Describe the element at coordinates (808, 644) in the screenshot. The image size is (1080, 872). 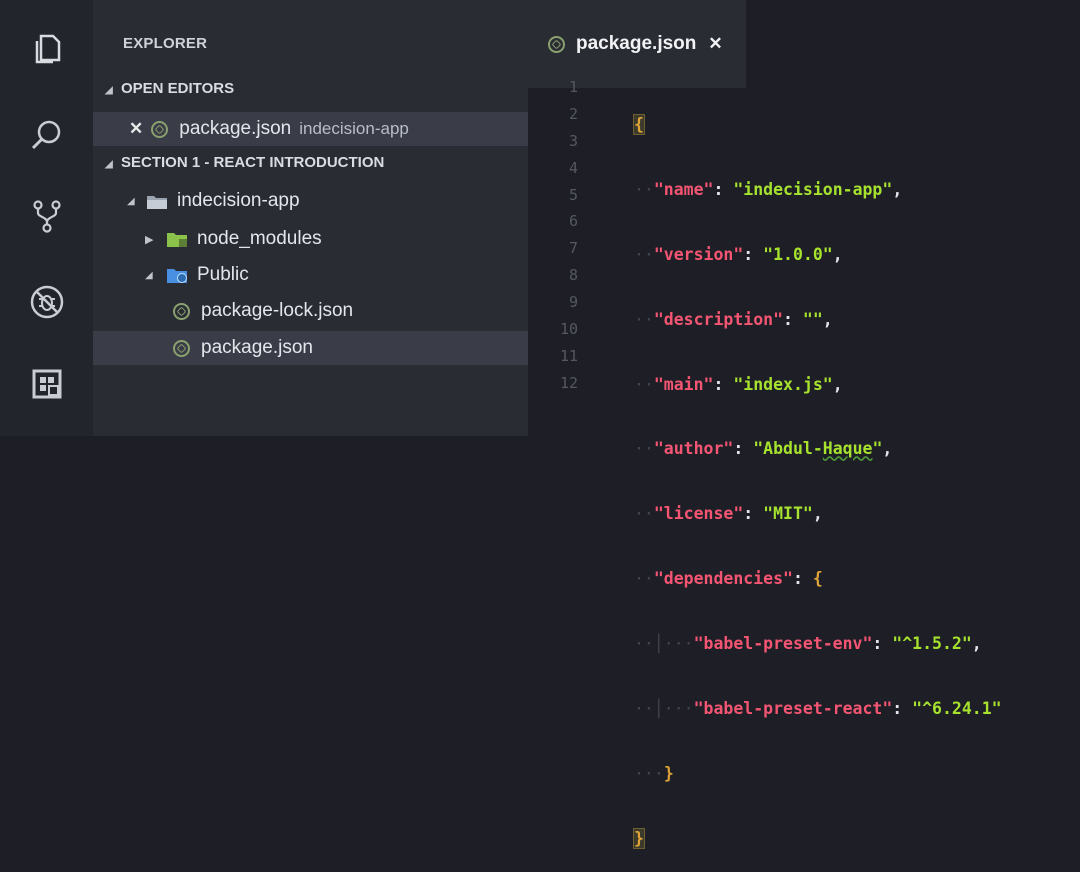
I see `code-line: ··│···"babel-preset-env": "^1.5.2",` at that location.